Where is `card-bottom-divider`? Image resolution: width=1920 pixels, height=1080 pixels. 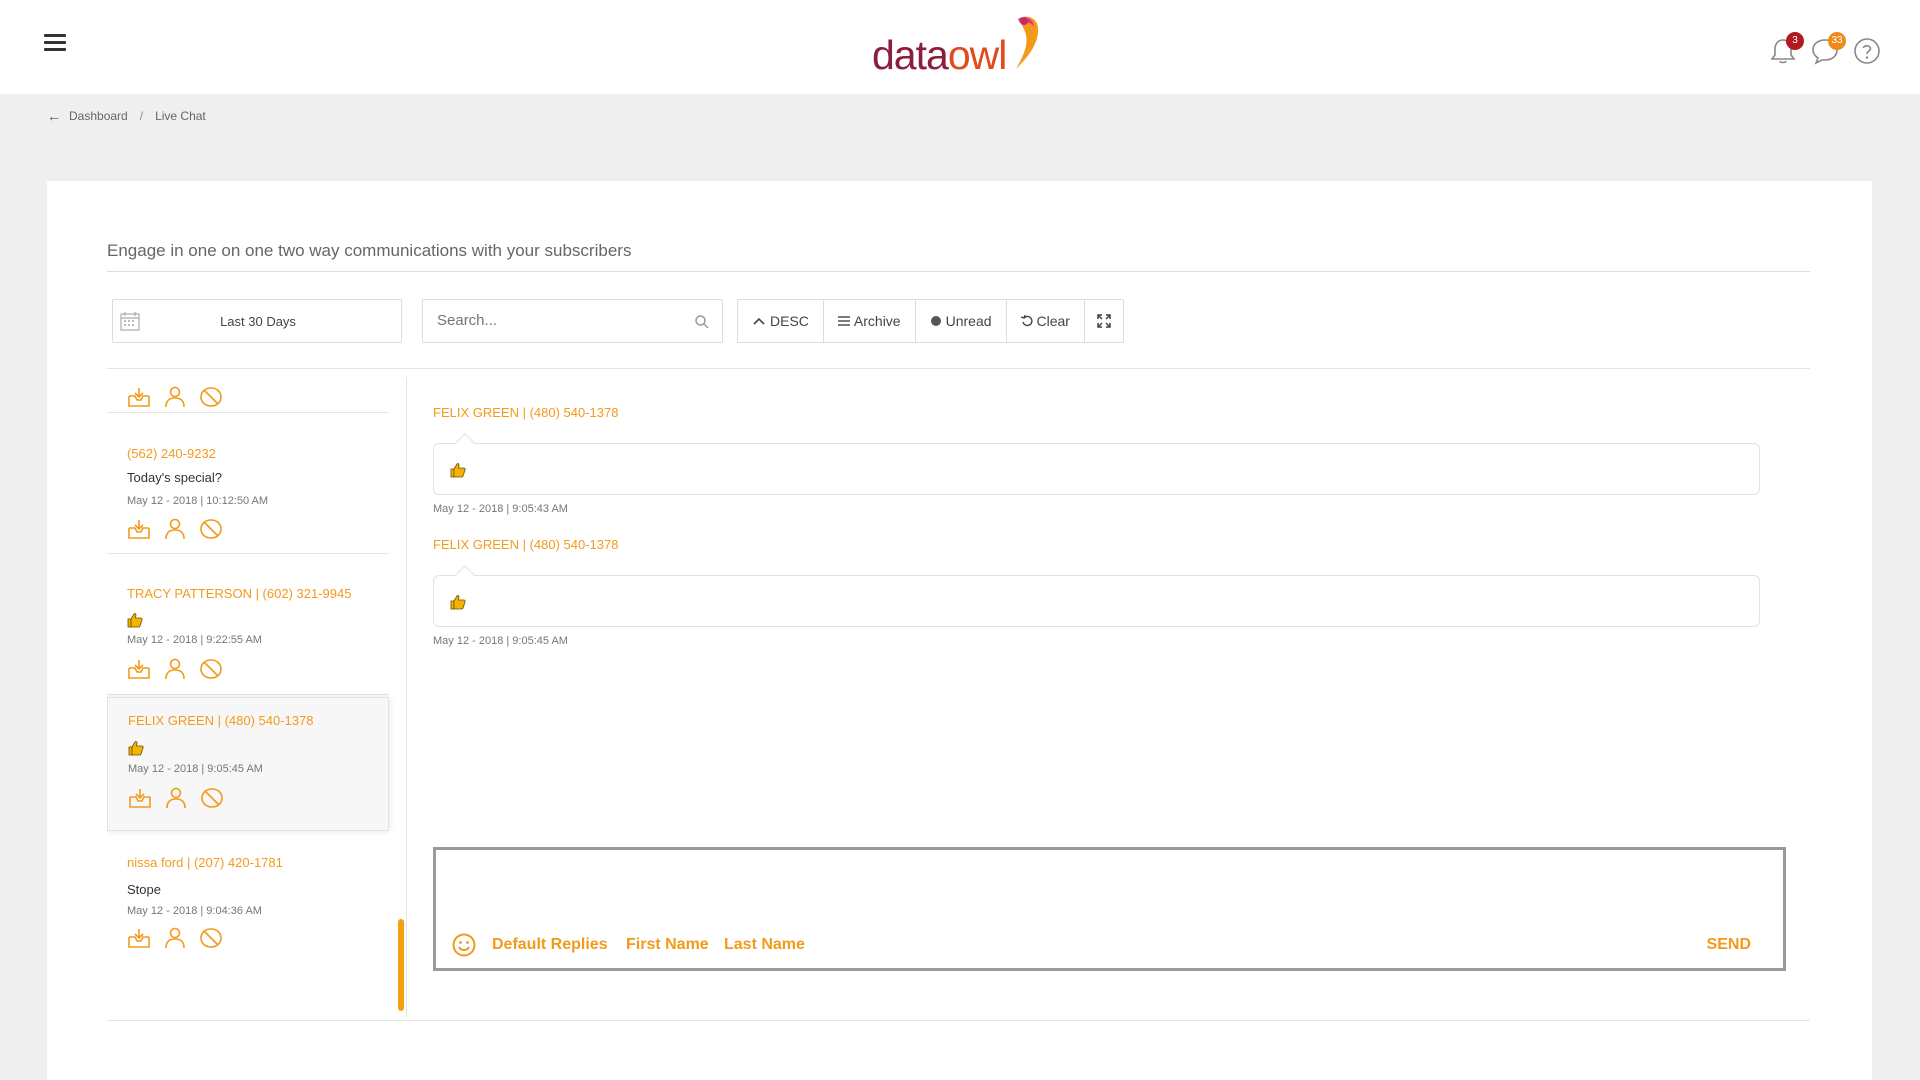
card-bottom-divider is located at coordinates (958, 1020).